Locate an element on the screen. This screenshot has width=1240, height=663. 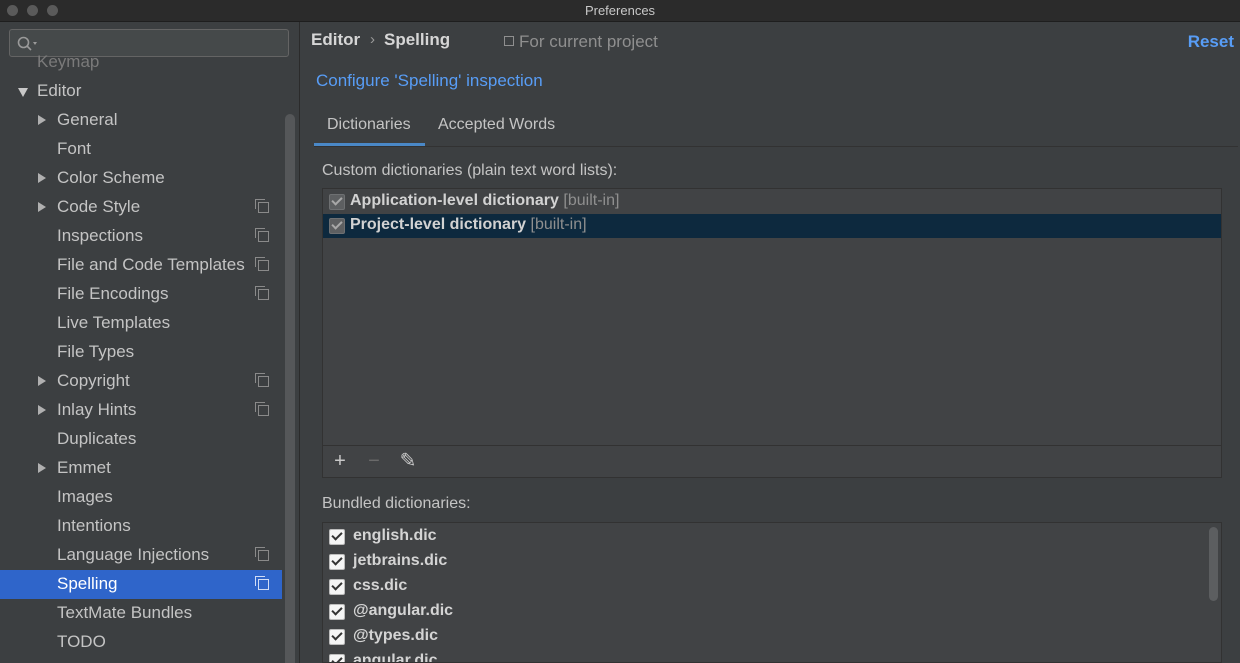
remove-dictionary-button: − is located at coordinates (374, 461).